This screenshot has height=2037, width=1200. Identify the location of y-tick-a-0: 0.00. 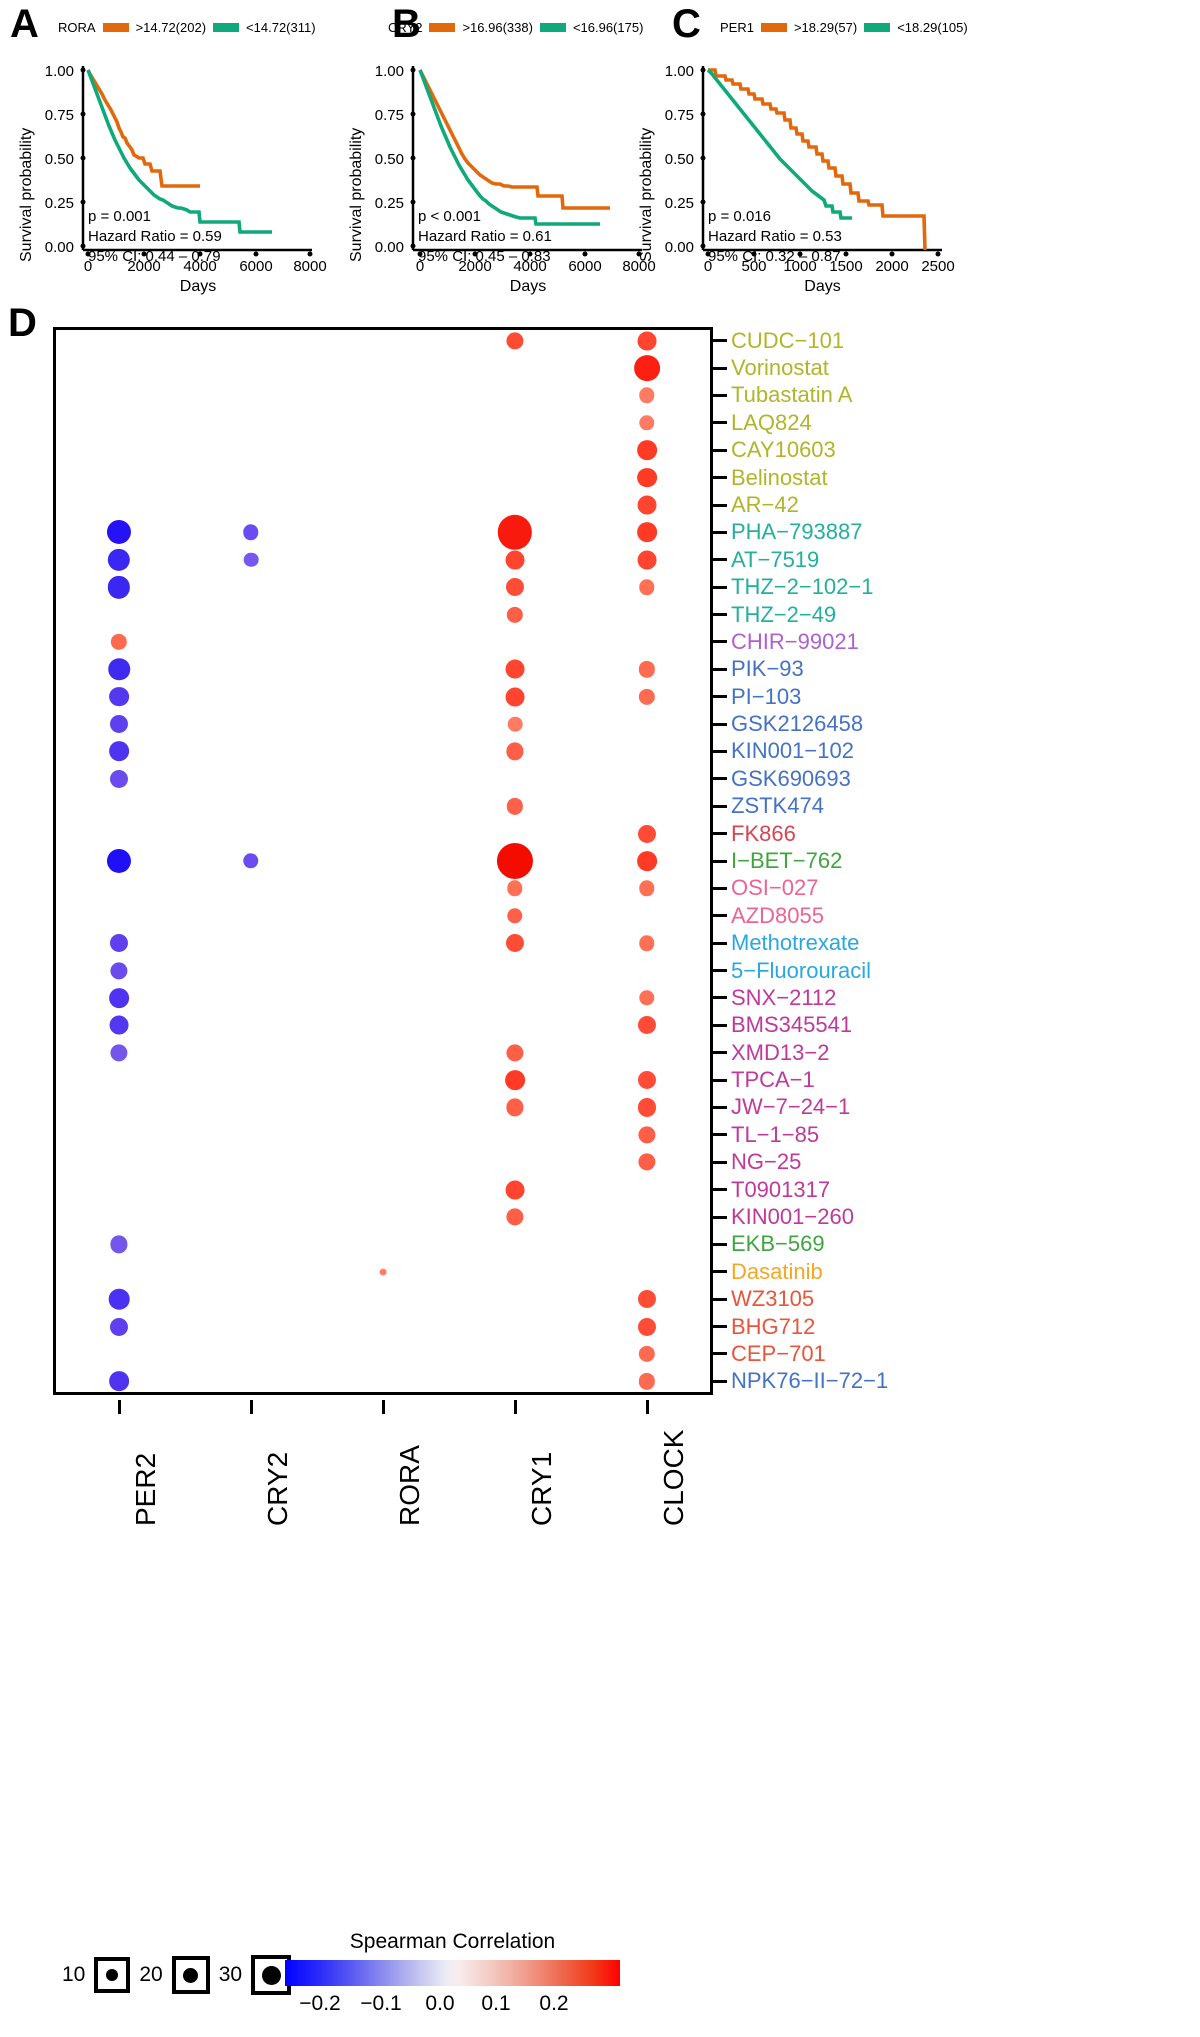
(59, 247).